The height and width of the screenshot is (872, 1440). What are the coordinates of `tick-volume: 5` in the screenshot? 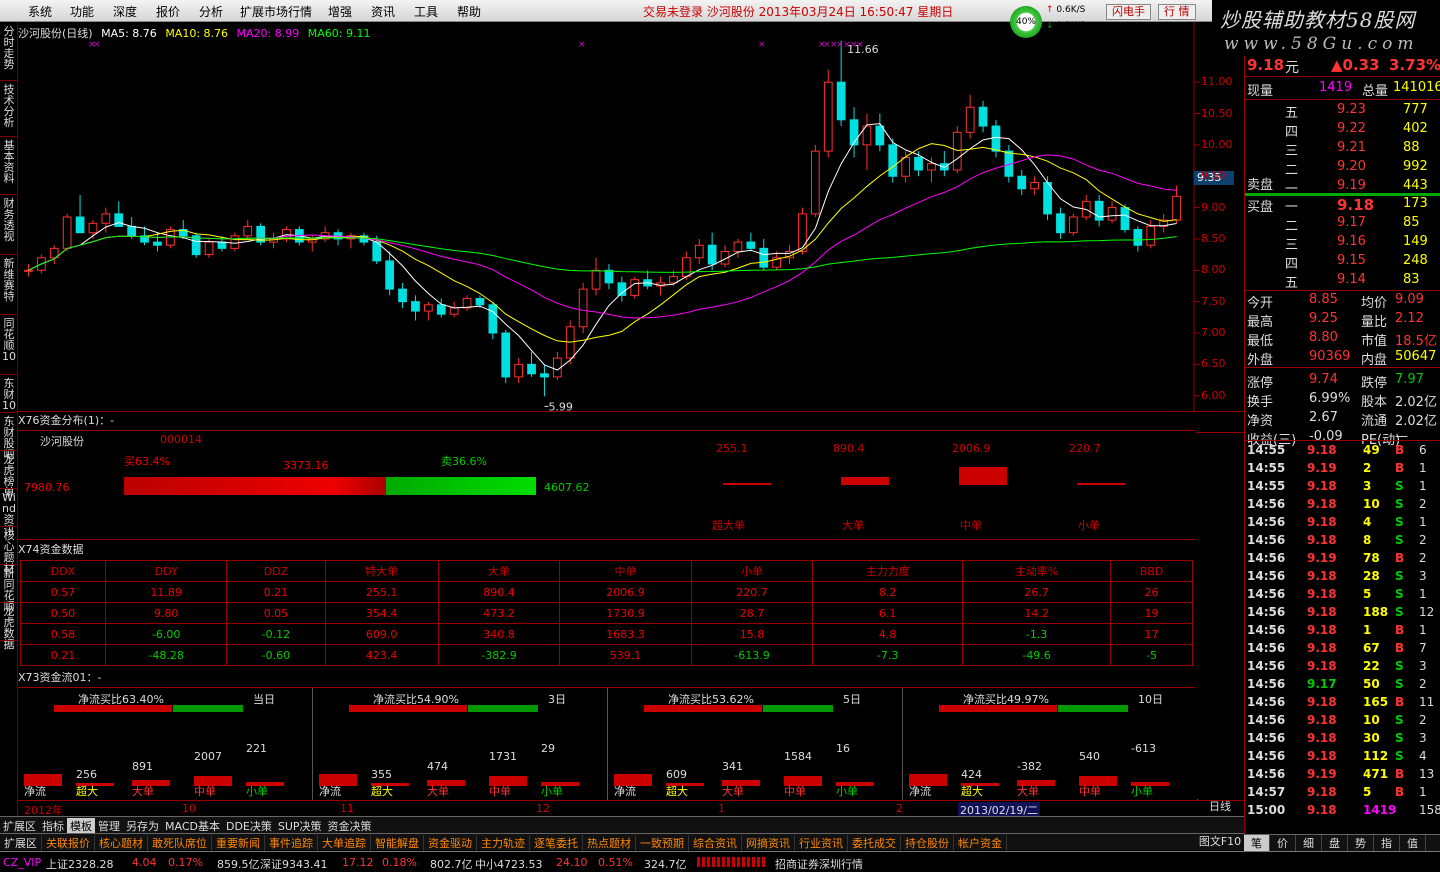 It's located at (1367, 792).